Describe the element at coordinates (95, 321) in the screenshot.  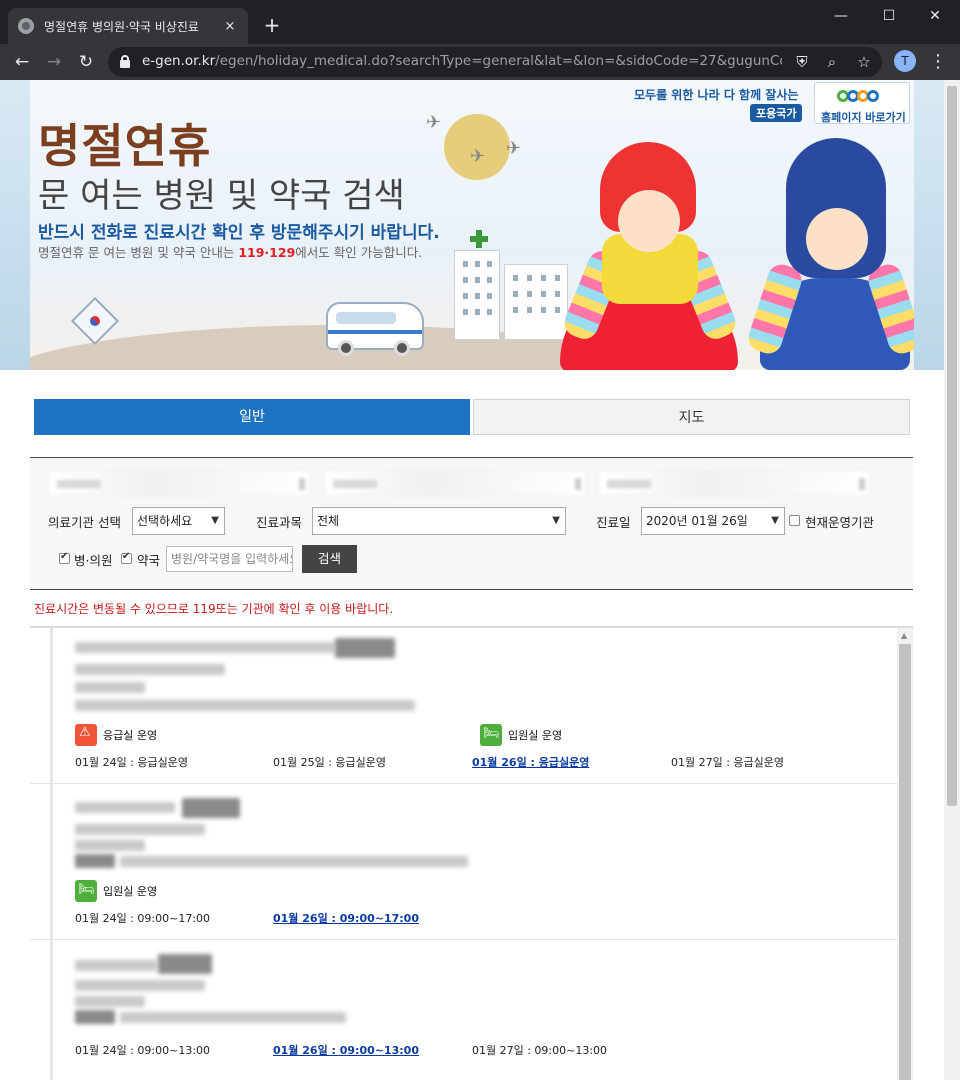
I see `kite-illustration` at that location.